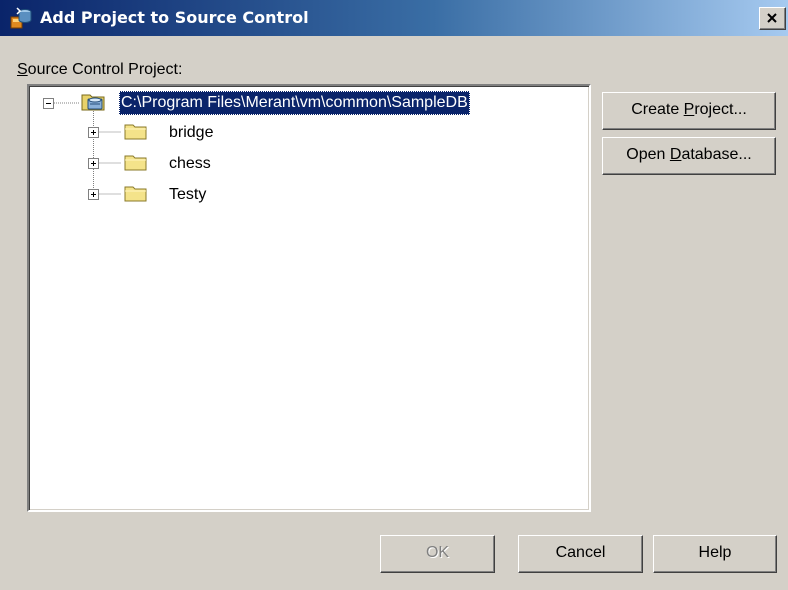  What do you see at coordinates (174, 17) in the screenshot?
I see `window-title: Add Project to Source Control` at bounding box center [174, 17].